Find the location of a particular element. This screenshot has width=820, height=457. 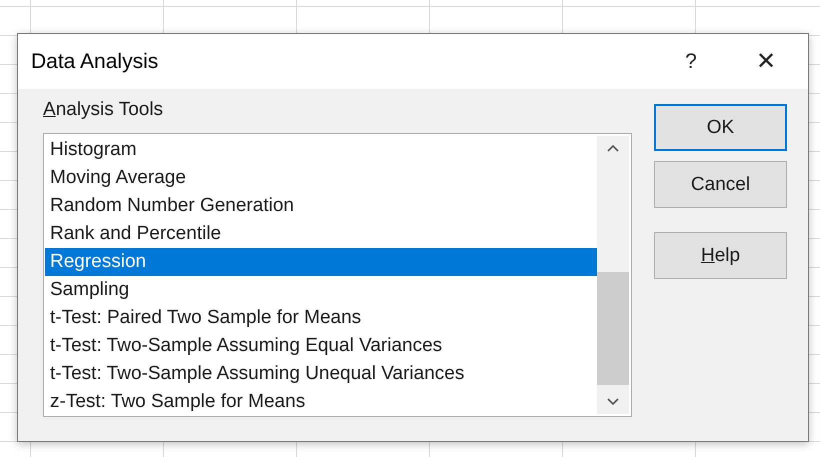

list-item: t-Test: Two-Sample Assuming Unequal Variances is located at coordinates (321, 374).